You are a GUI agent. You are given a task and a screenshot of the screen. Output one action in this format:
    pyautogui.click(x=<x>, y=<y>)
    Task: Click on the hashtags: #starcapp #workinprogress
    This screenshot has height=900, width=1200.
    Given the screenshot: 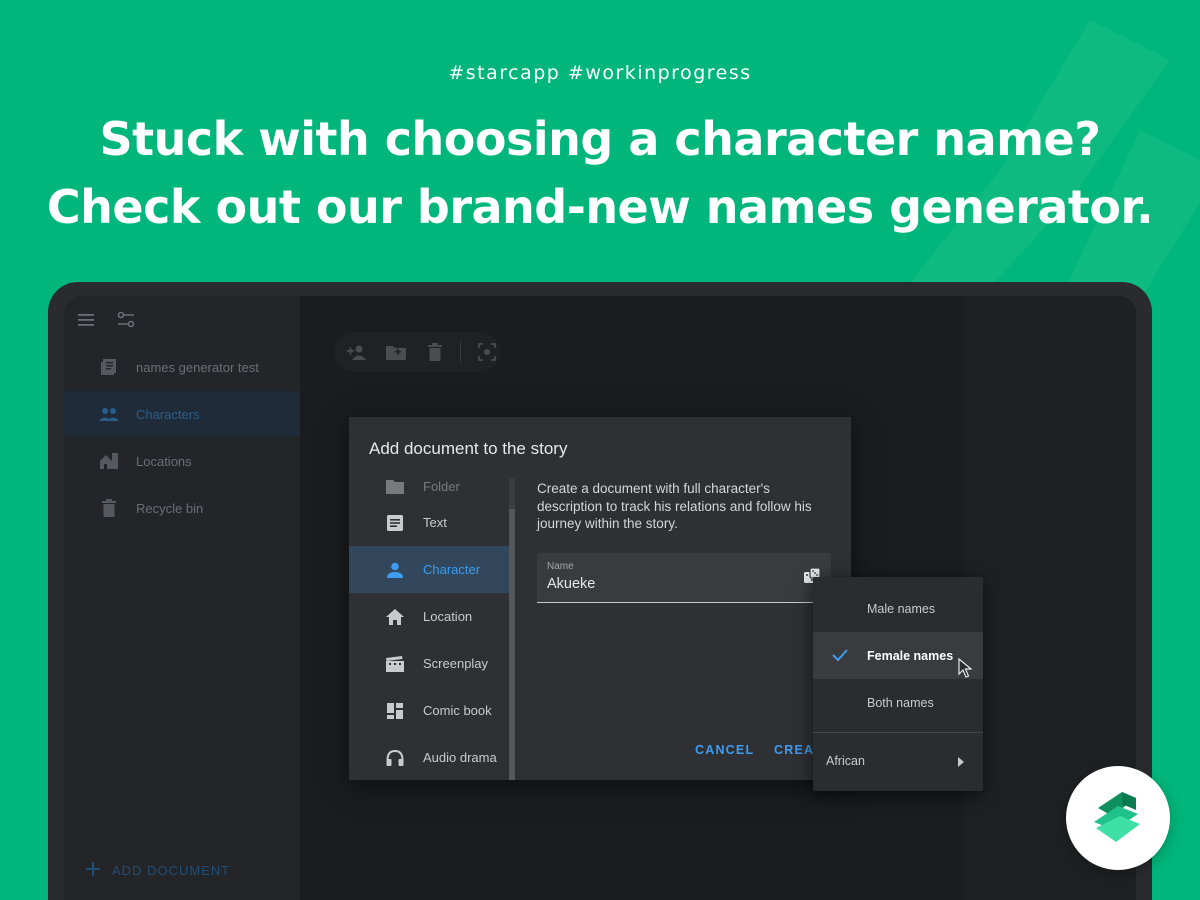 What is the action you would take?
    pyautogui.click(x=600, y=73)
    